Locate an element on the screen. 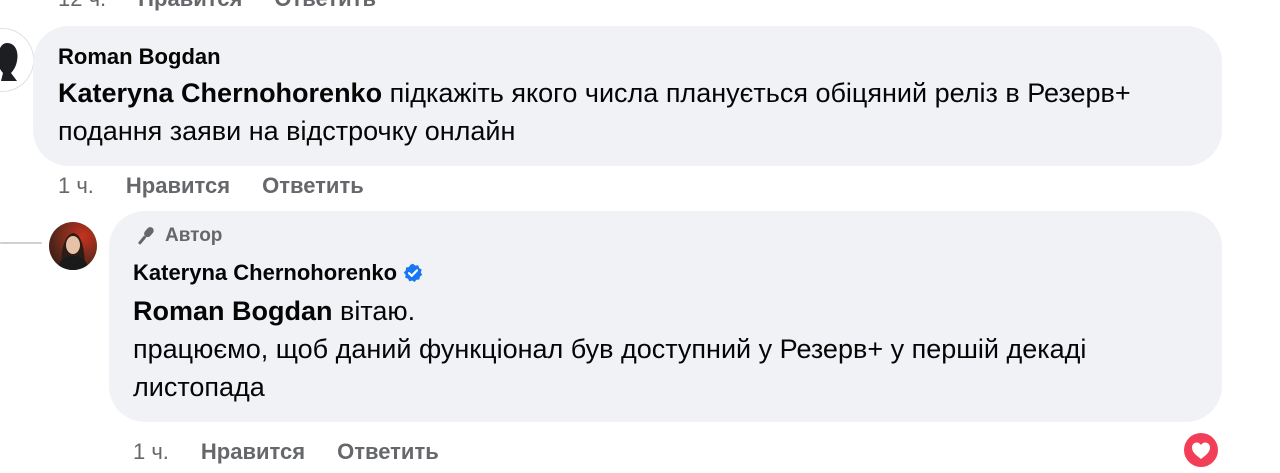 The image size is (1280, 473). reply-actions: 1 ч. Нравится Ответить is located at coordinates (286, 452).